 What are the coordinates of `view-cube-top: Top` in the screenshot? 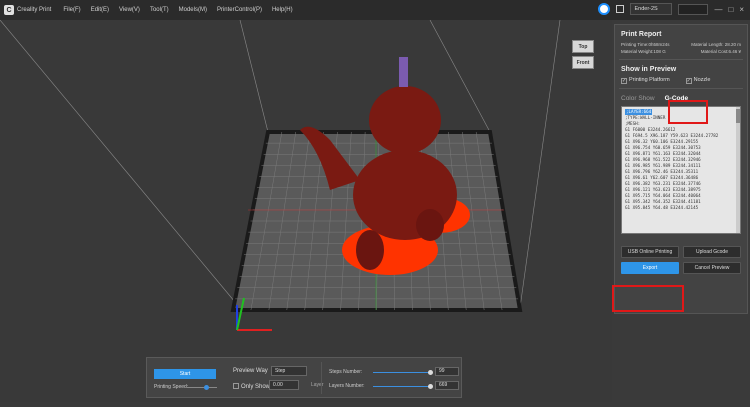 It's located at (583, 46).